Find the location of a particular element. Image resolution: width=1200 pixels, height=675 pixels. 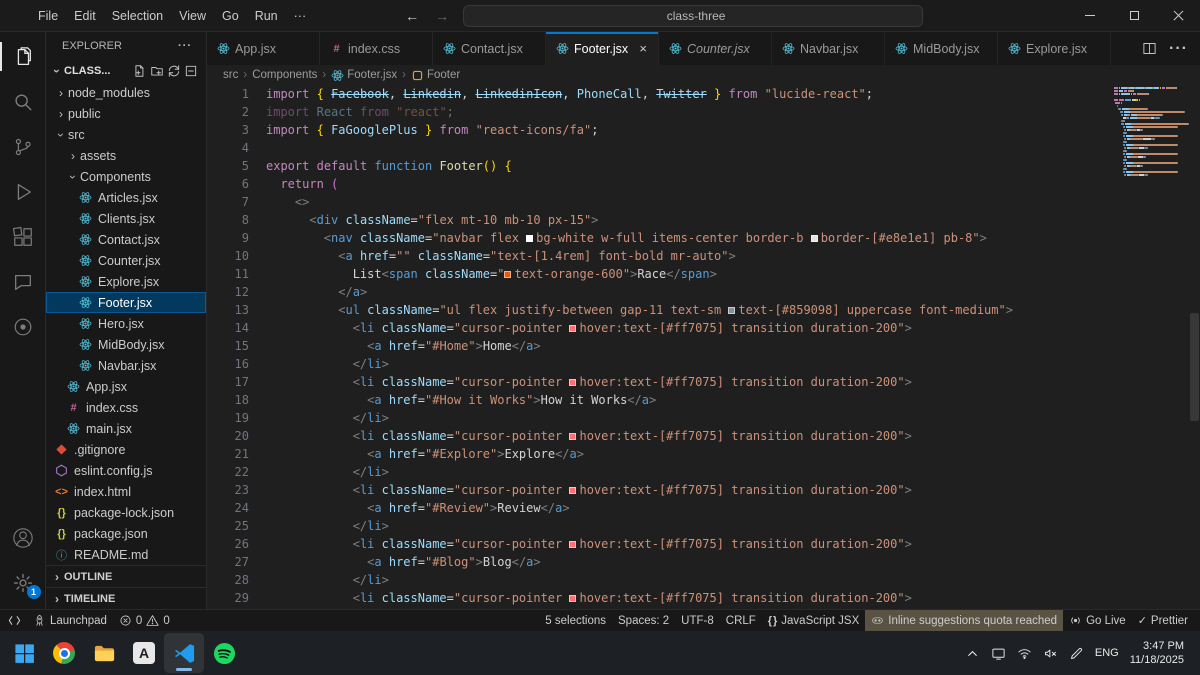

tree-item-node-modules: › node_modules is located at coordinates (126, 92).